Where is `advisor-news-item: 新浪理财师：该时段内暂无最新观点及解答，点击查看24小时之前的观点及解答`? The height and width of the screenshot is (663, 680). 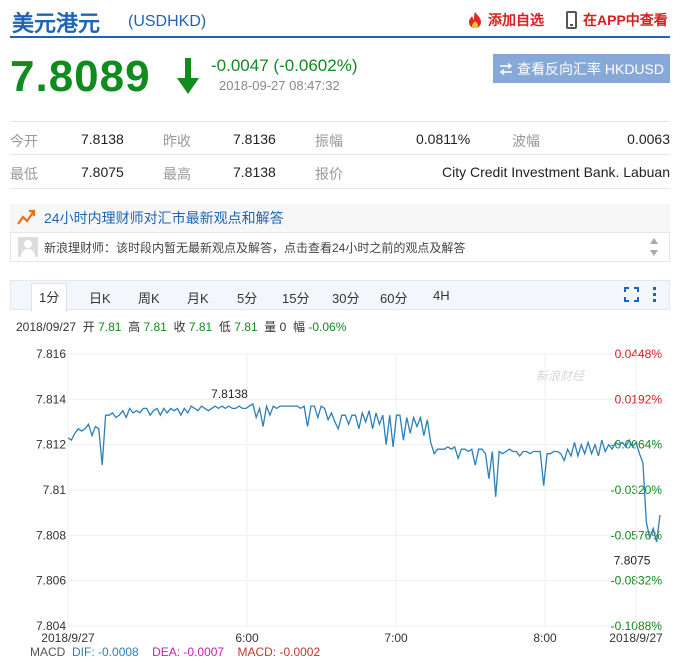
advisor-news-item: 新浪理财师：该时段内暂无最新观点及解答，点击查看24小时之前的观点及解答 is located at coordinates (340, 247).